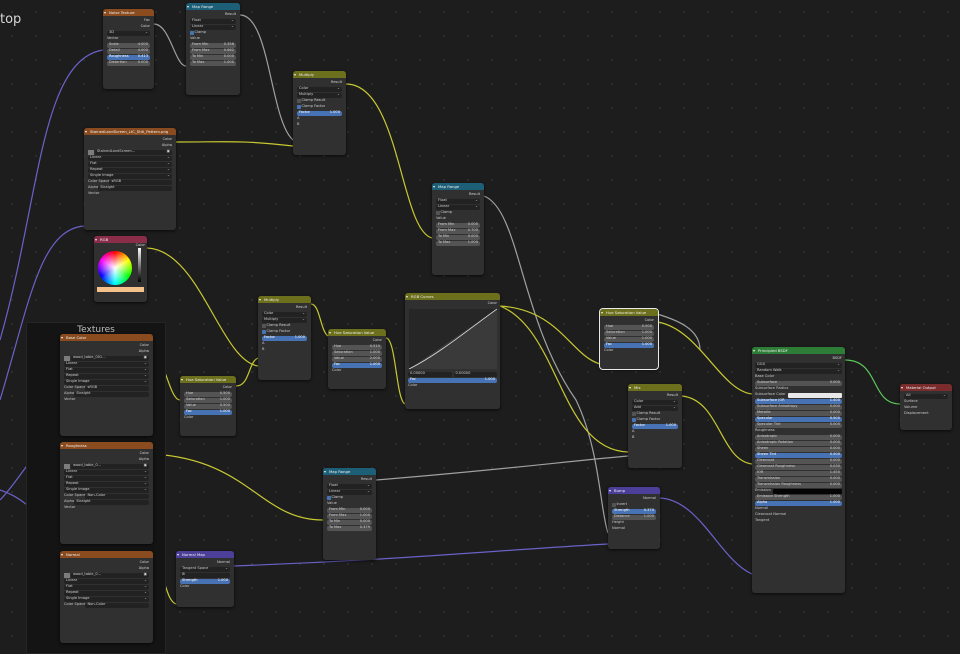 The height and width of the screenshot is (654, 960). I want to click on blend-mode-select: Add ⌄, so click(655, 408).